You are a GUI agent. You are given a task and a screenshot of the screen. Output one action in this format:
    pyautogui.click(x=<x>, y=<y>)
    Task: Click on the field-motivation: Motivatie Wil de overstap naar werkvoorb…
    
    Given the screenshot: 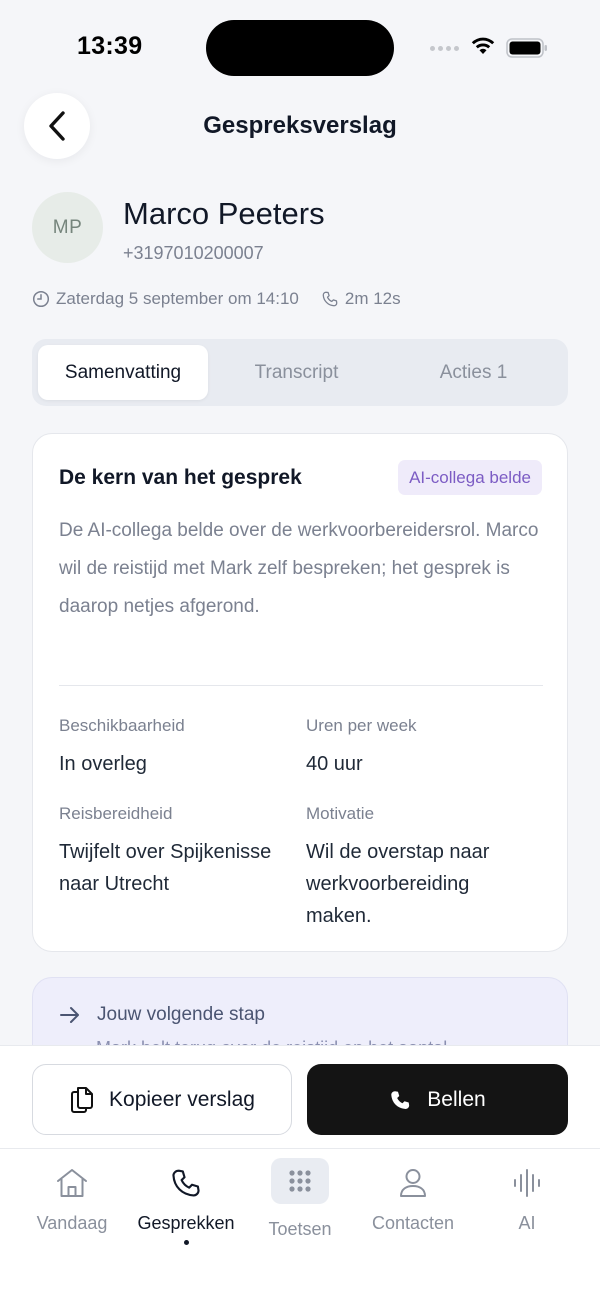 What is the action you would take?
    pyautogui.click(x=421, y=868)
    